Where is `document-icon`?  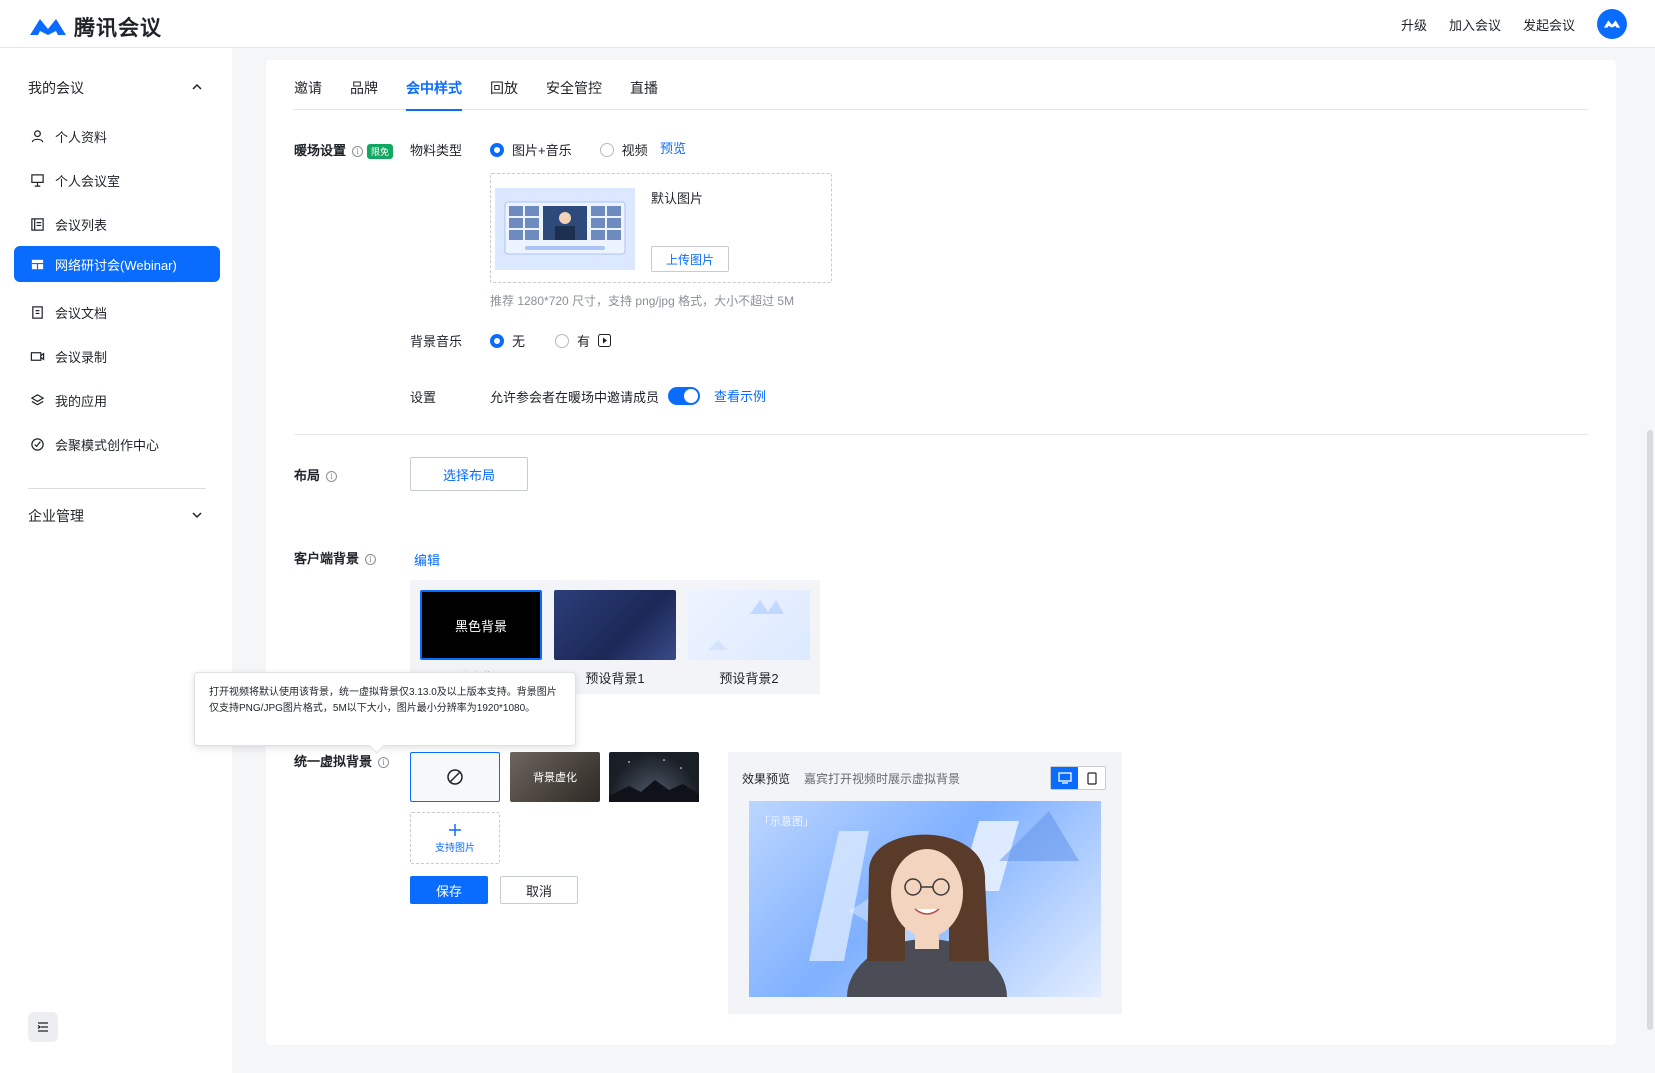
document-icon is located at coordinates (37, 312).